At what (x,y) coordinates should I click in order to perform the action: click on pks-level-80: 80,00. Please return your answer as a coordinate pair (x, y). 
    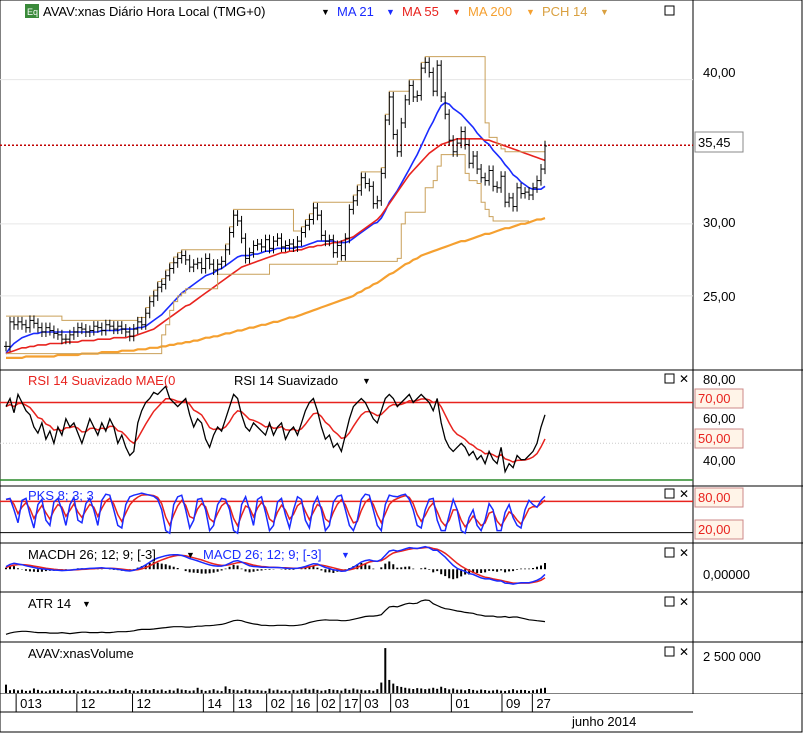
    Looking at the image, I should click on (714, 497).